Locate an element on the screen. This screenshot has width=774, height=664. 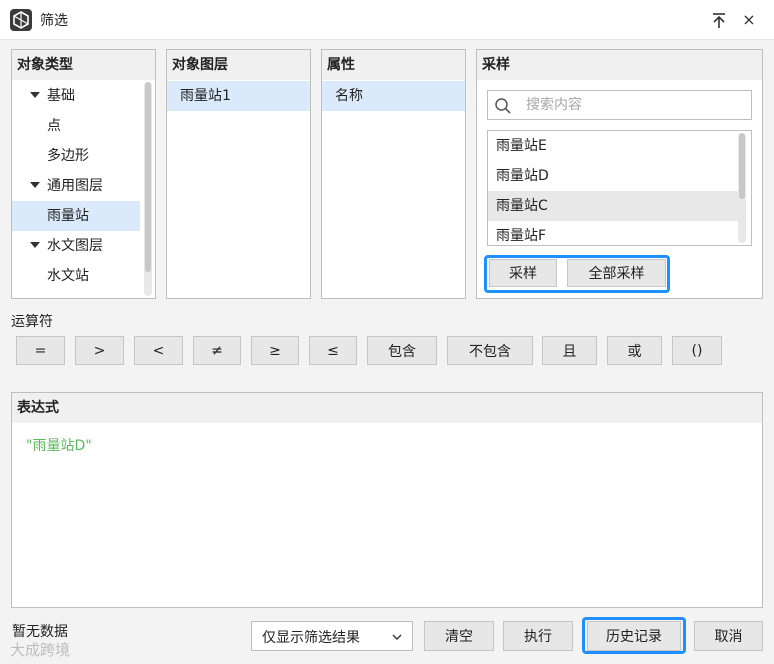
search-icon is located at coordinates (503, 106).